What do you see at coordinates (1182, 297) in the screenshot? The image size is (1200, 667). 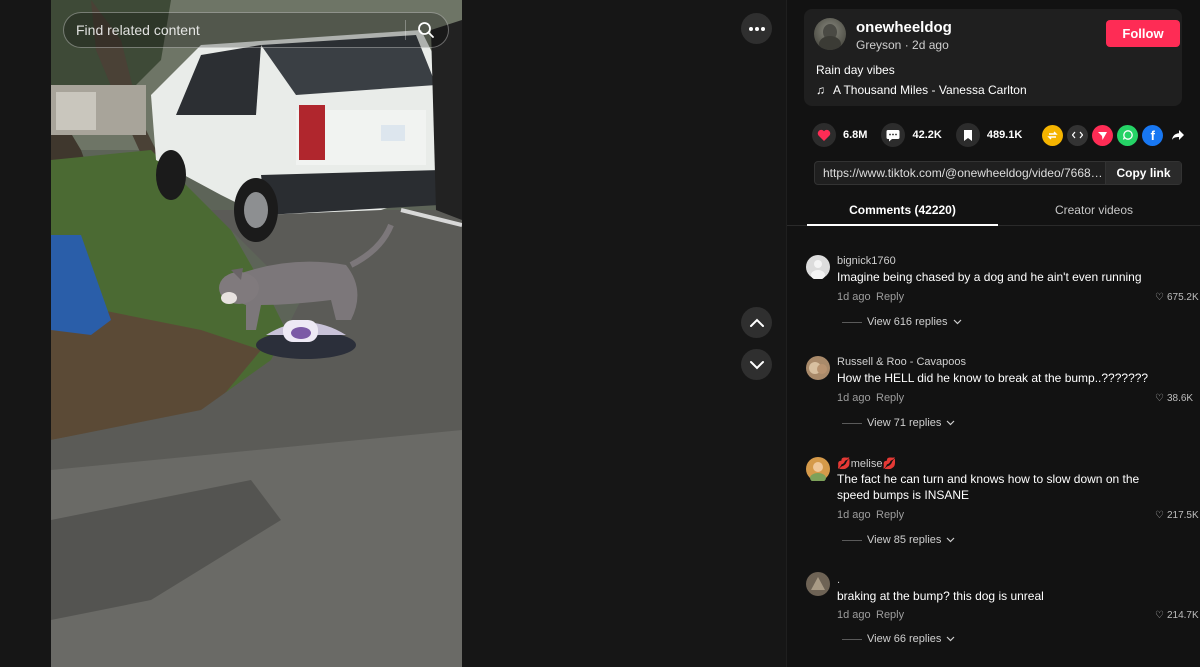 I see `comment-like-count: 675.2K` at bounding box center [1182, 297].